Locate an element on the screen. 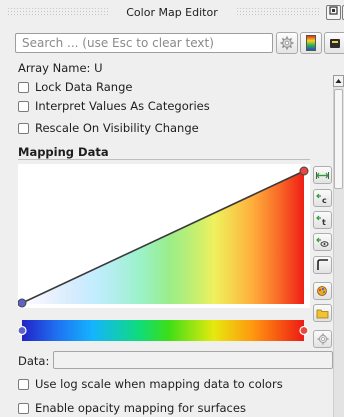 The height and width of the screenshot is (417, 344). color-control-point-start is located at coordinates (22, 330).